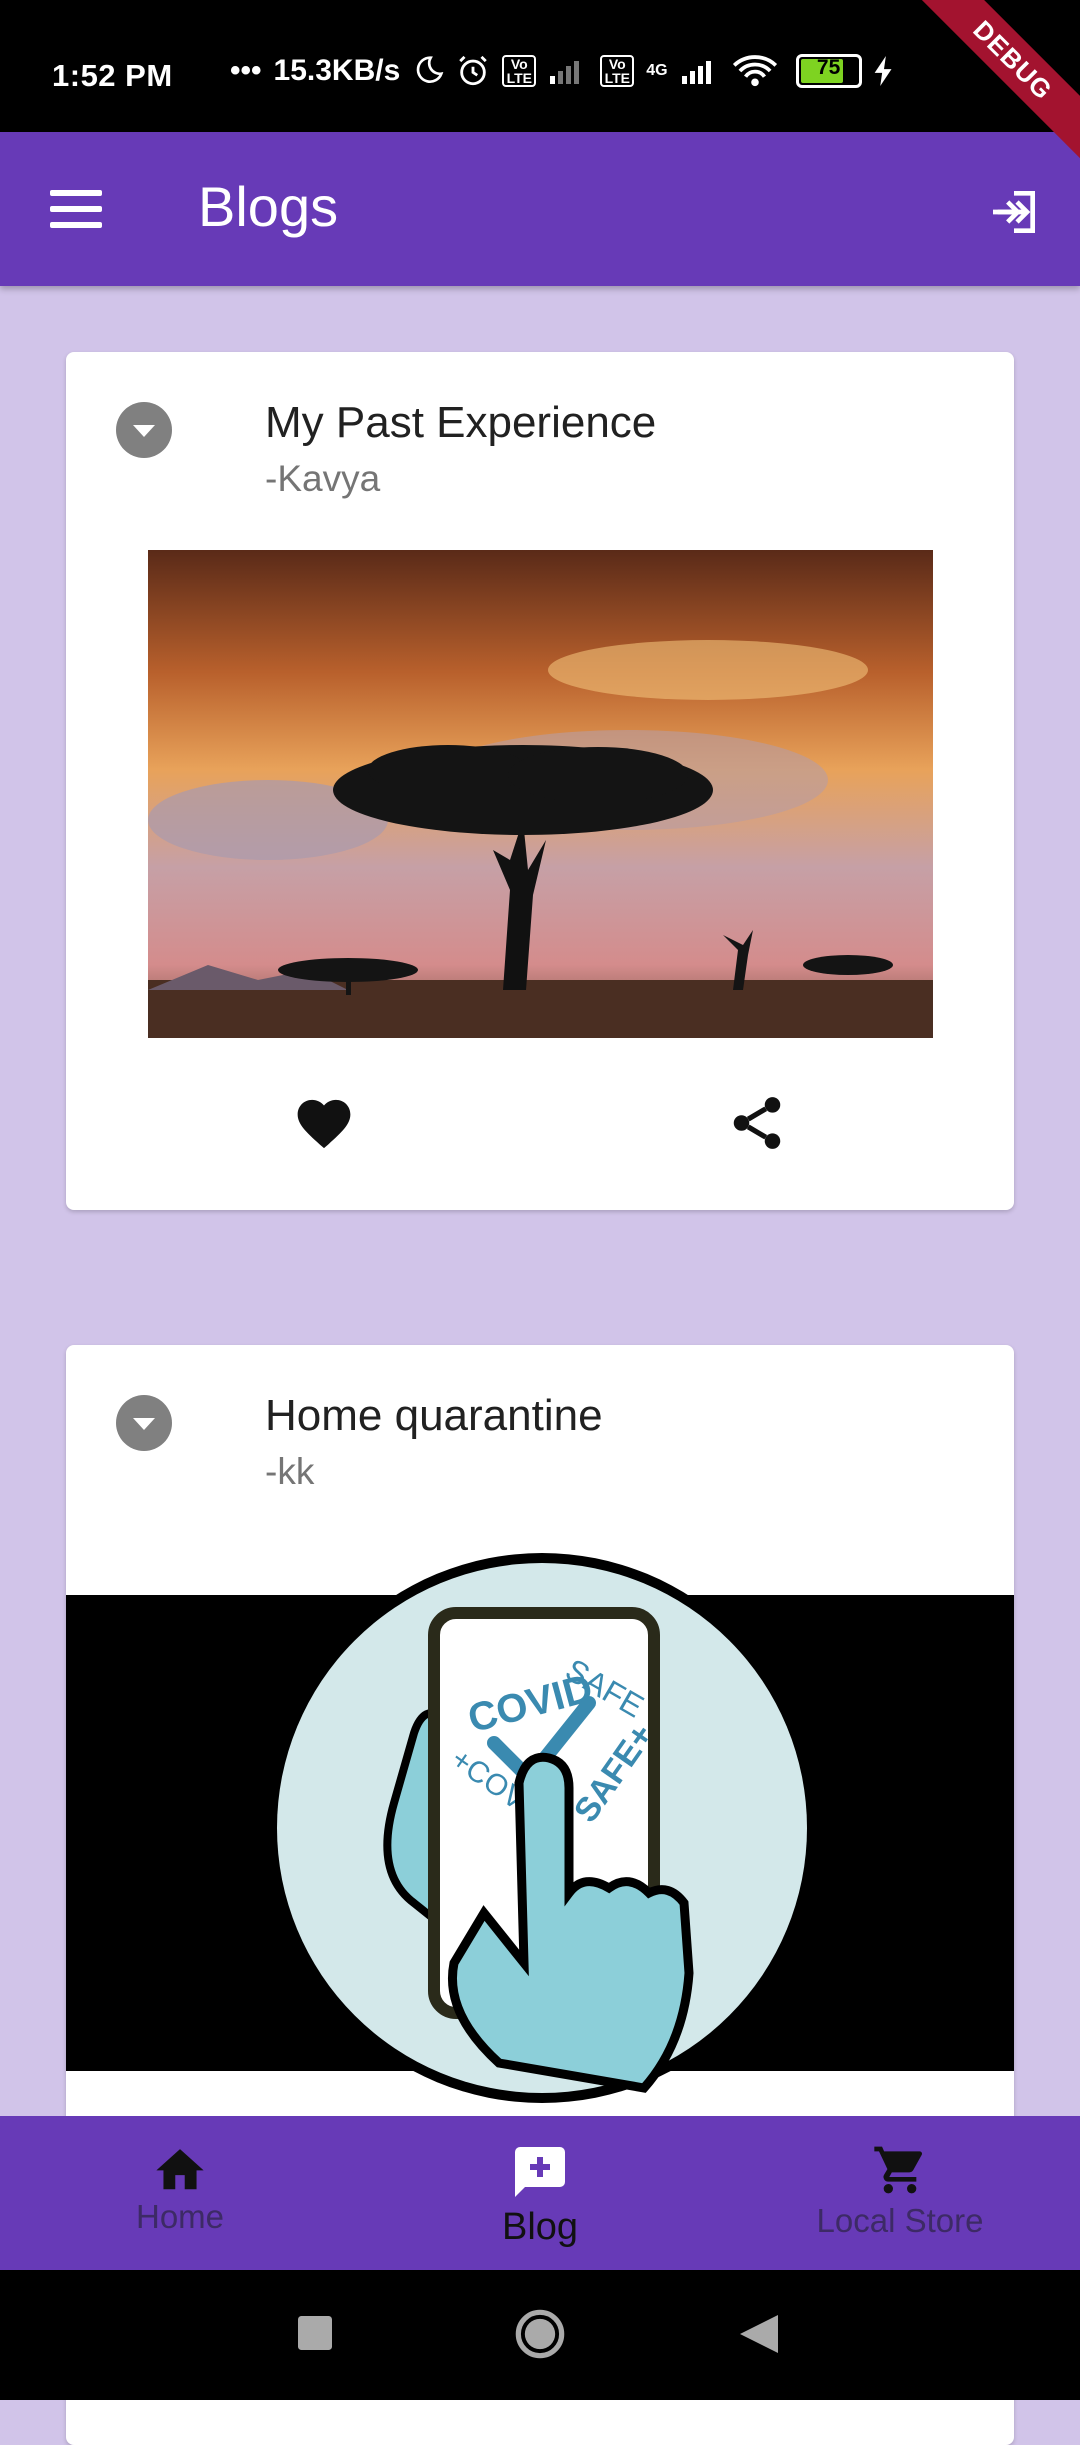 This screenshot has height=2445, width=1080. Describe the element at coordinates (540, 794) in the screenshot. I see `post-image` at that location.